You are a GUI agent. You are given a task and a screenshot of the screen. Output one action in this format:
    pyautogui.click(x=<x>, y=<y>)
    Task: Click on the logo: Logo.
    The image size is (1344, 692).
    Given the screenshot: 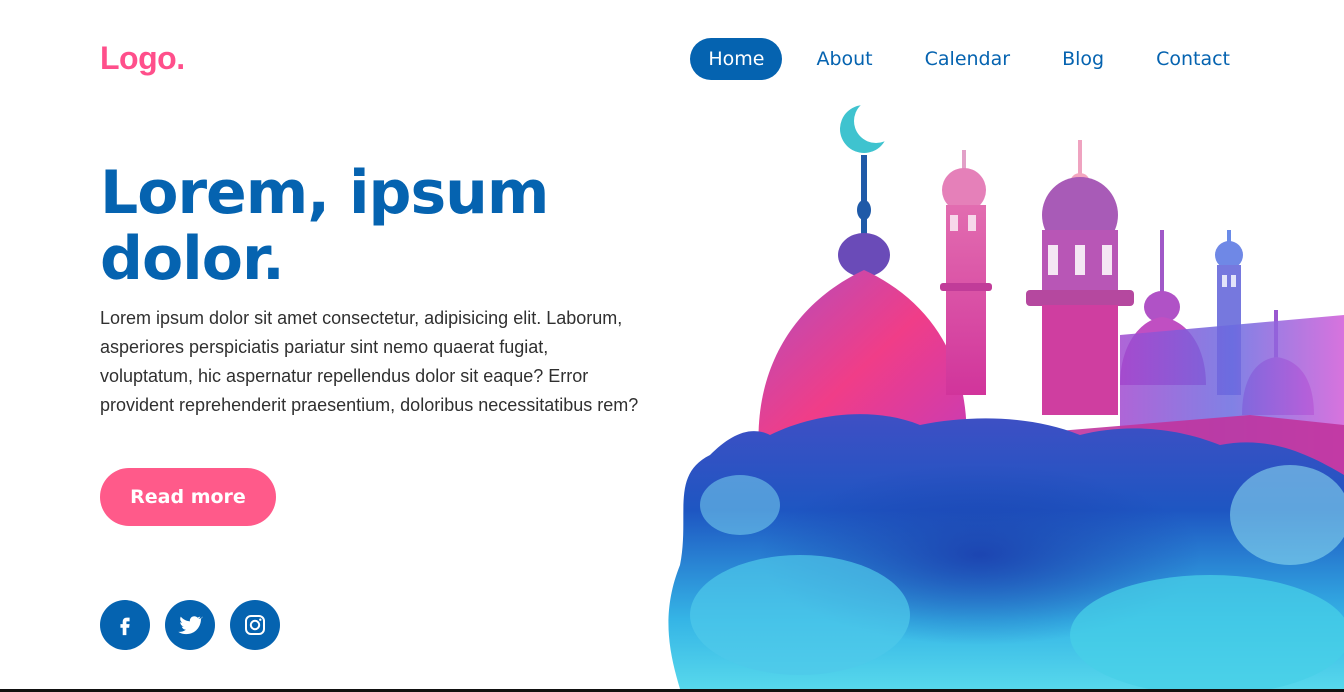 What is the action you would take?
    pyautogui.click(x=142, y=58)
    